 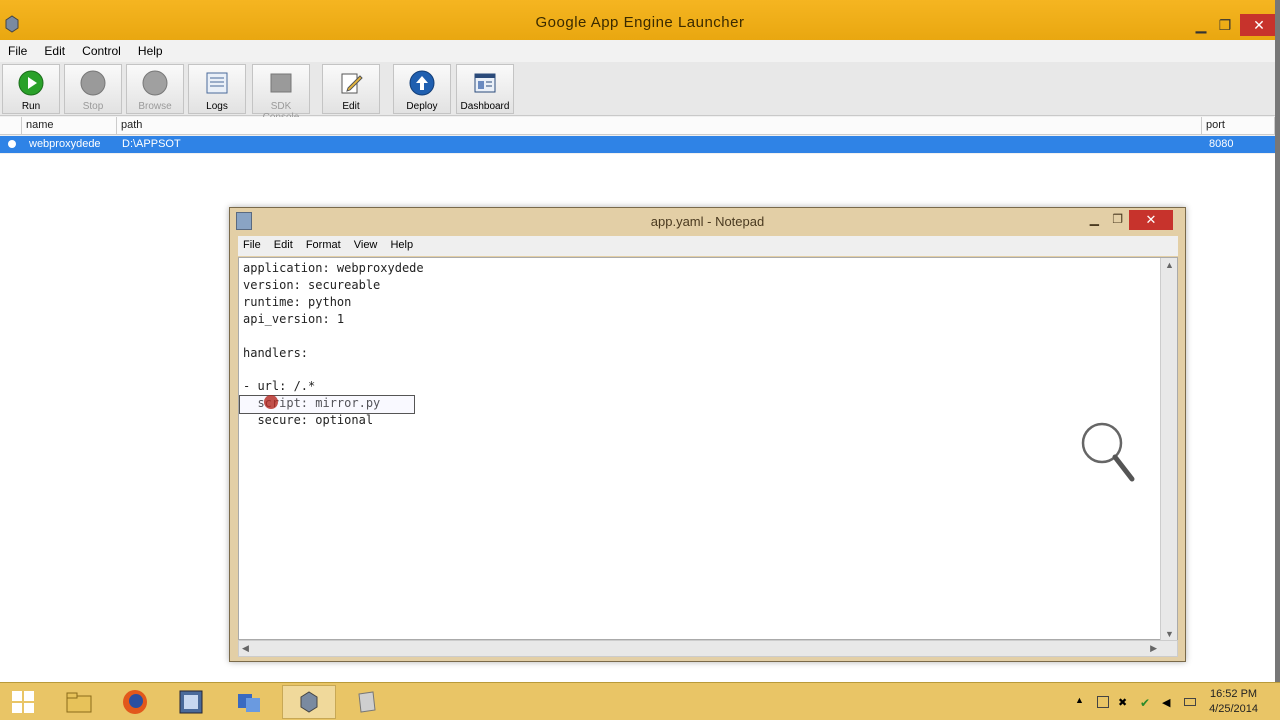 I want to click on clock-date: 4/25/2014, so click(x=1233, y=709).